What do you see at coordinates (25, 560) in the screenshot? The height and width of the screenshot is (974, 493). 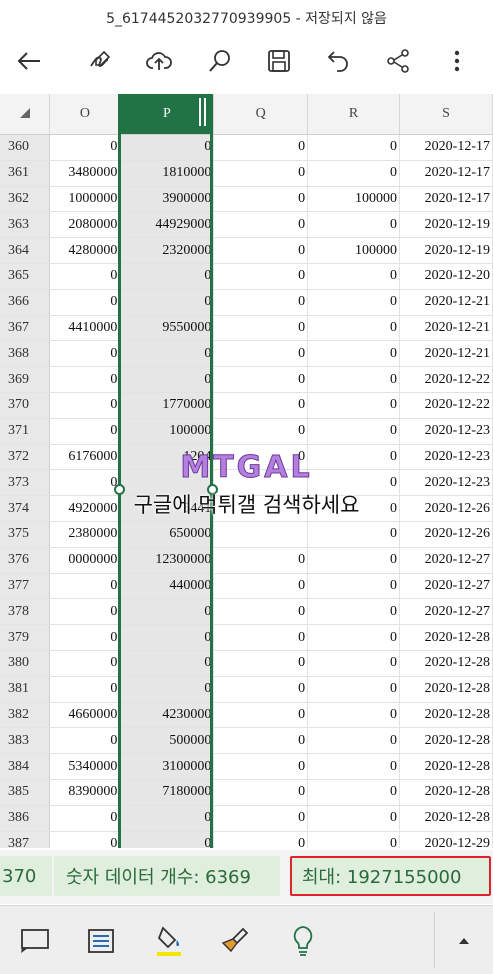 I see `row-number: 376` at bounding box center [25, 560].